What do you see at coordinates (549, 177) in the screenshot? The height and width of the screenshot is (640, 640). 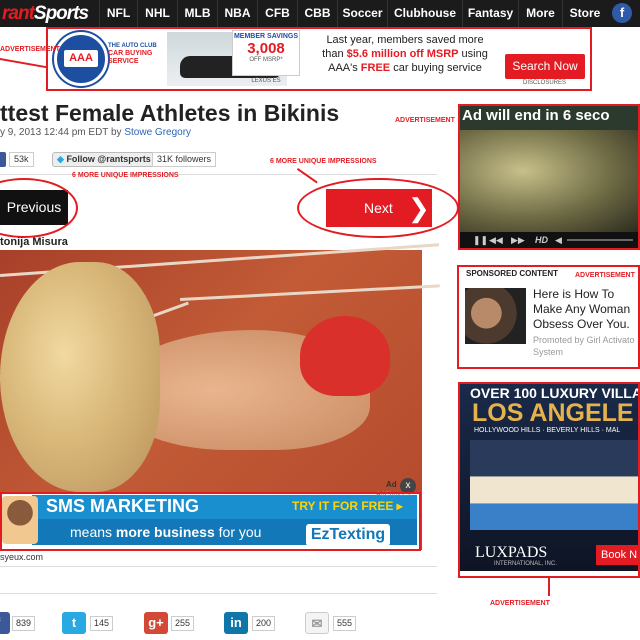 I see `annotation-box-video-ad` at bounding box center [549, 177].